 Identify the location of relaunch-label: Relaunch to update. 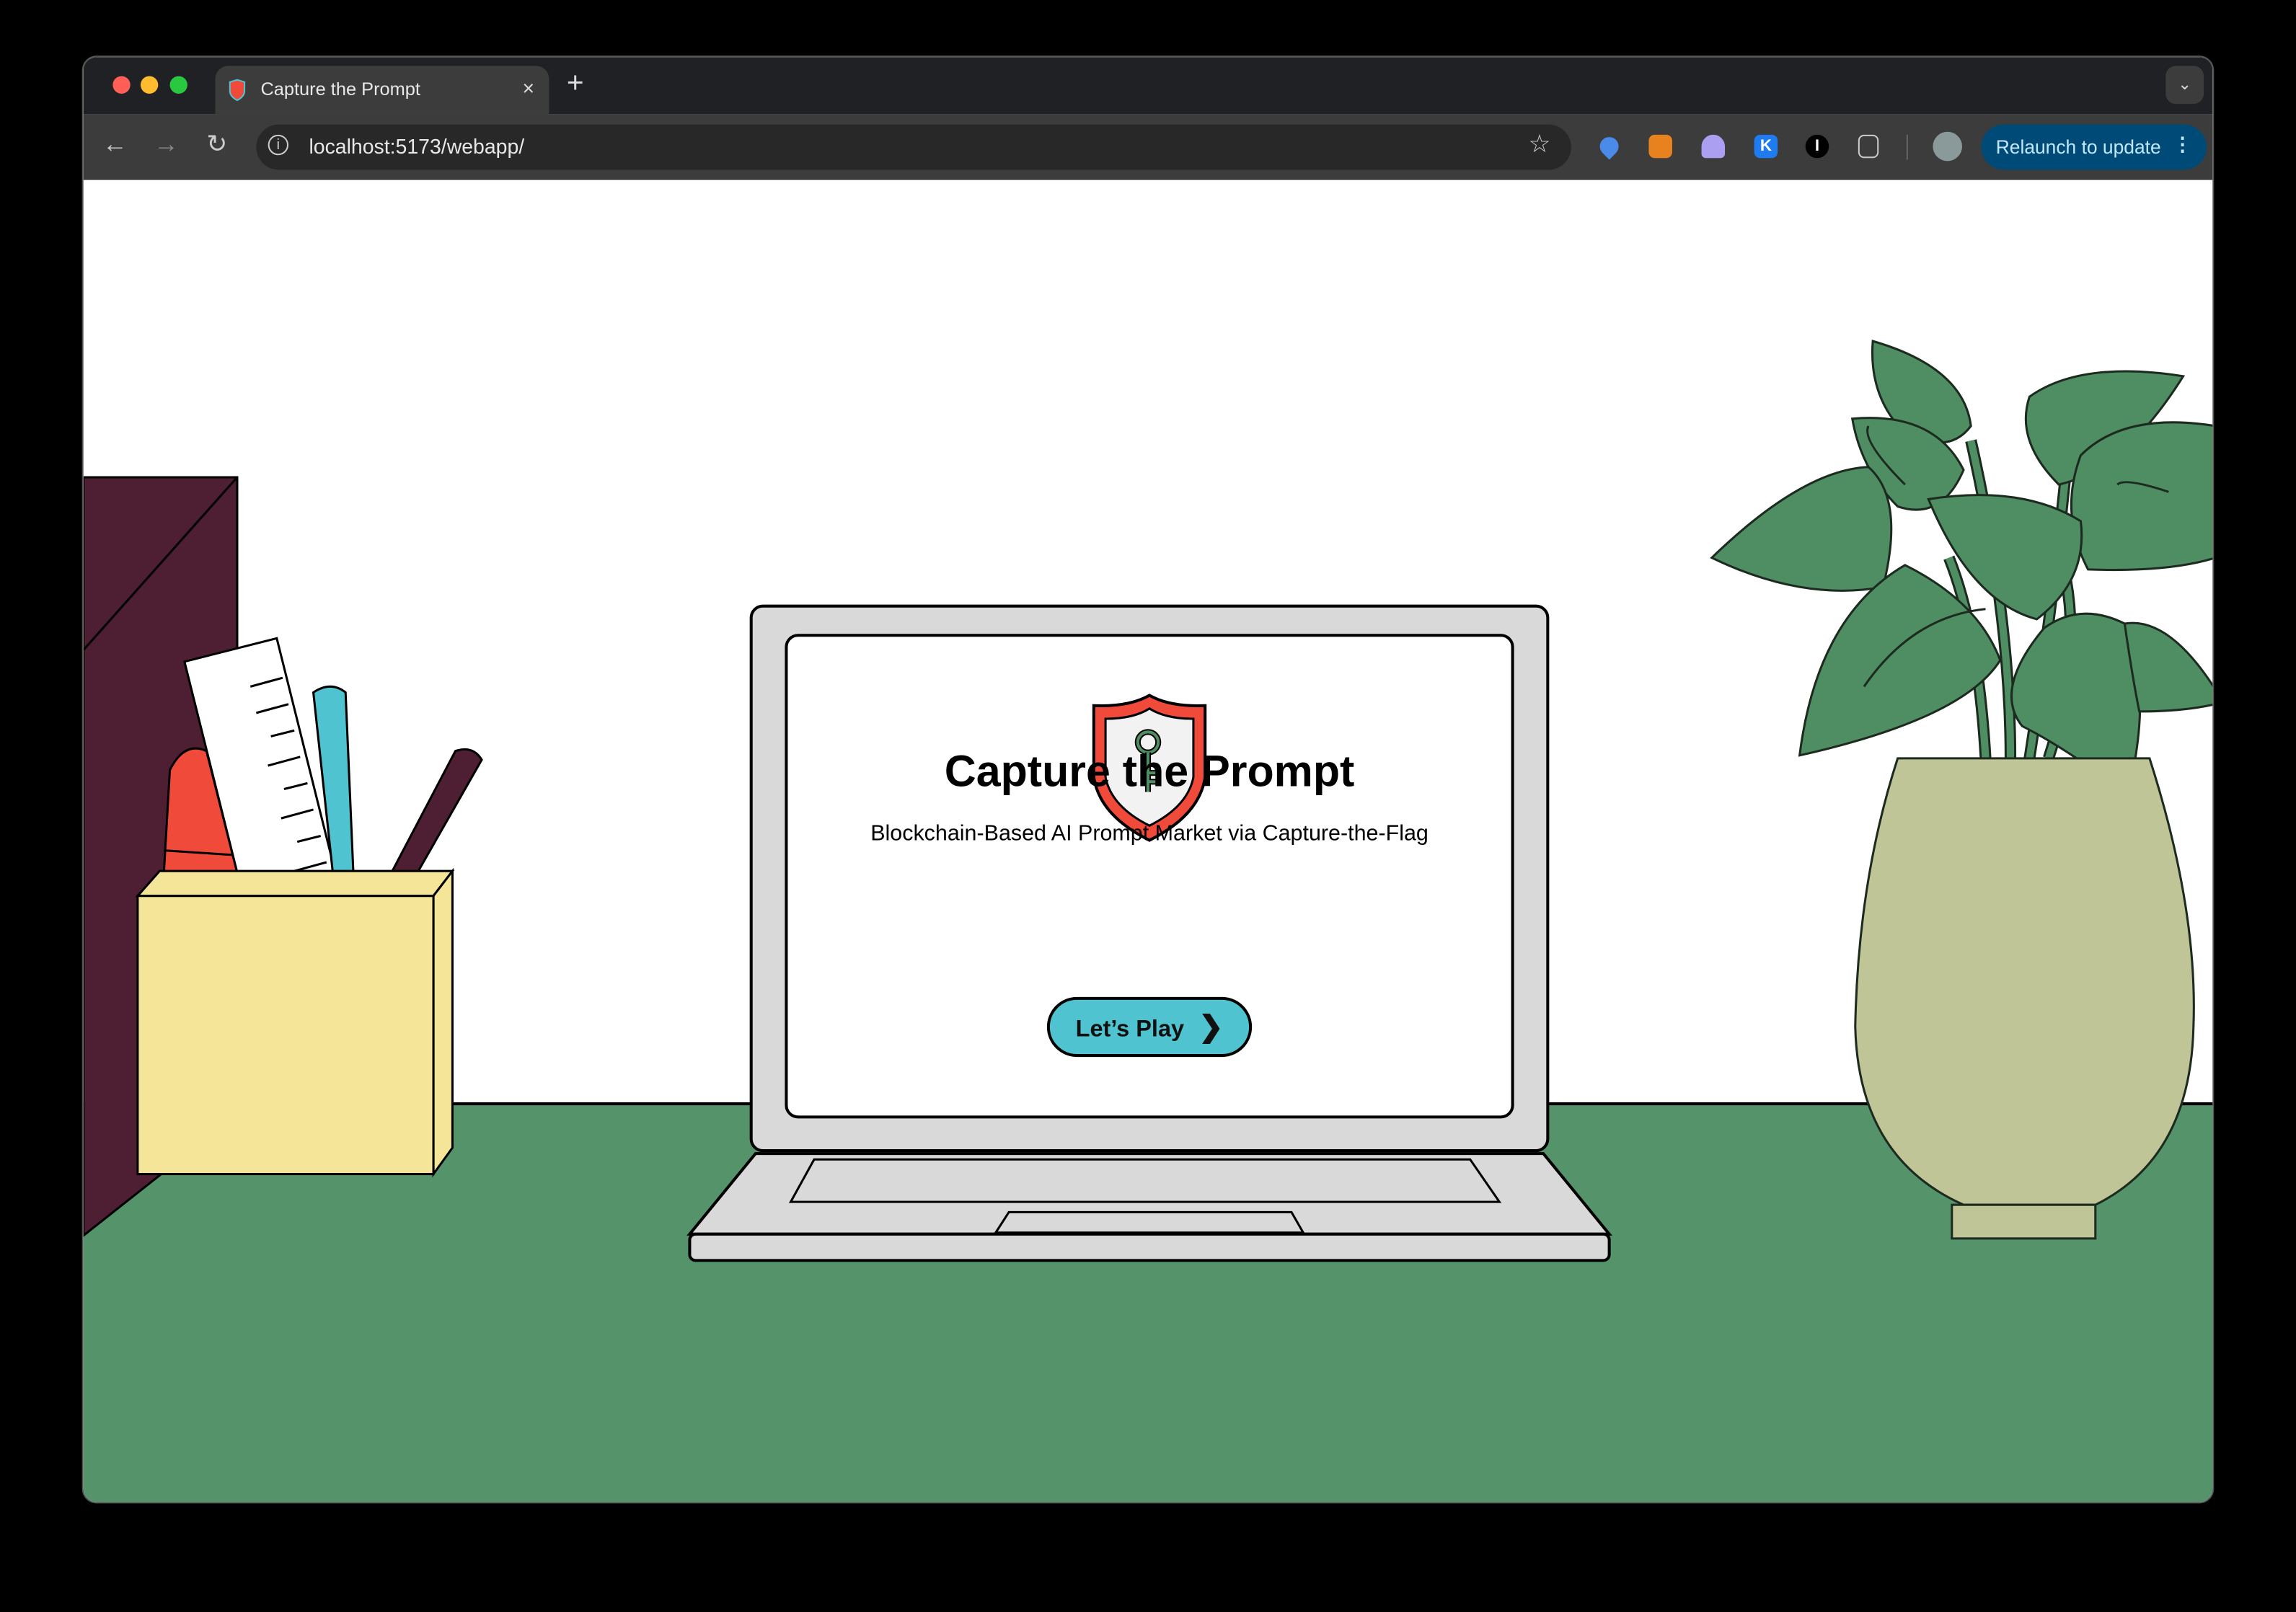
(2078, 147).